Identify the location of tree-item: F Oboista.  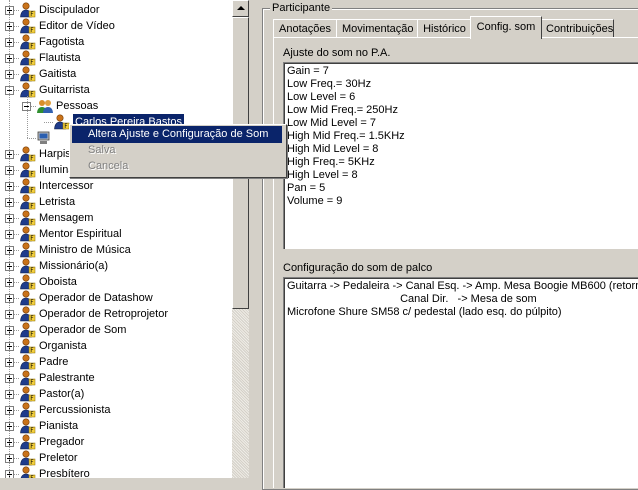
(116, 282).